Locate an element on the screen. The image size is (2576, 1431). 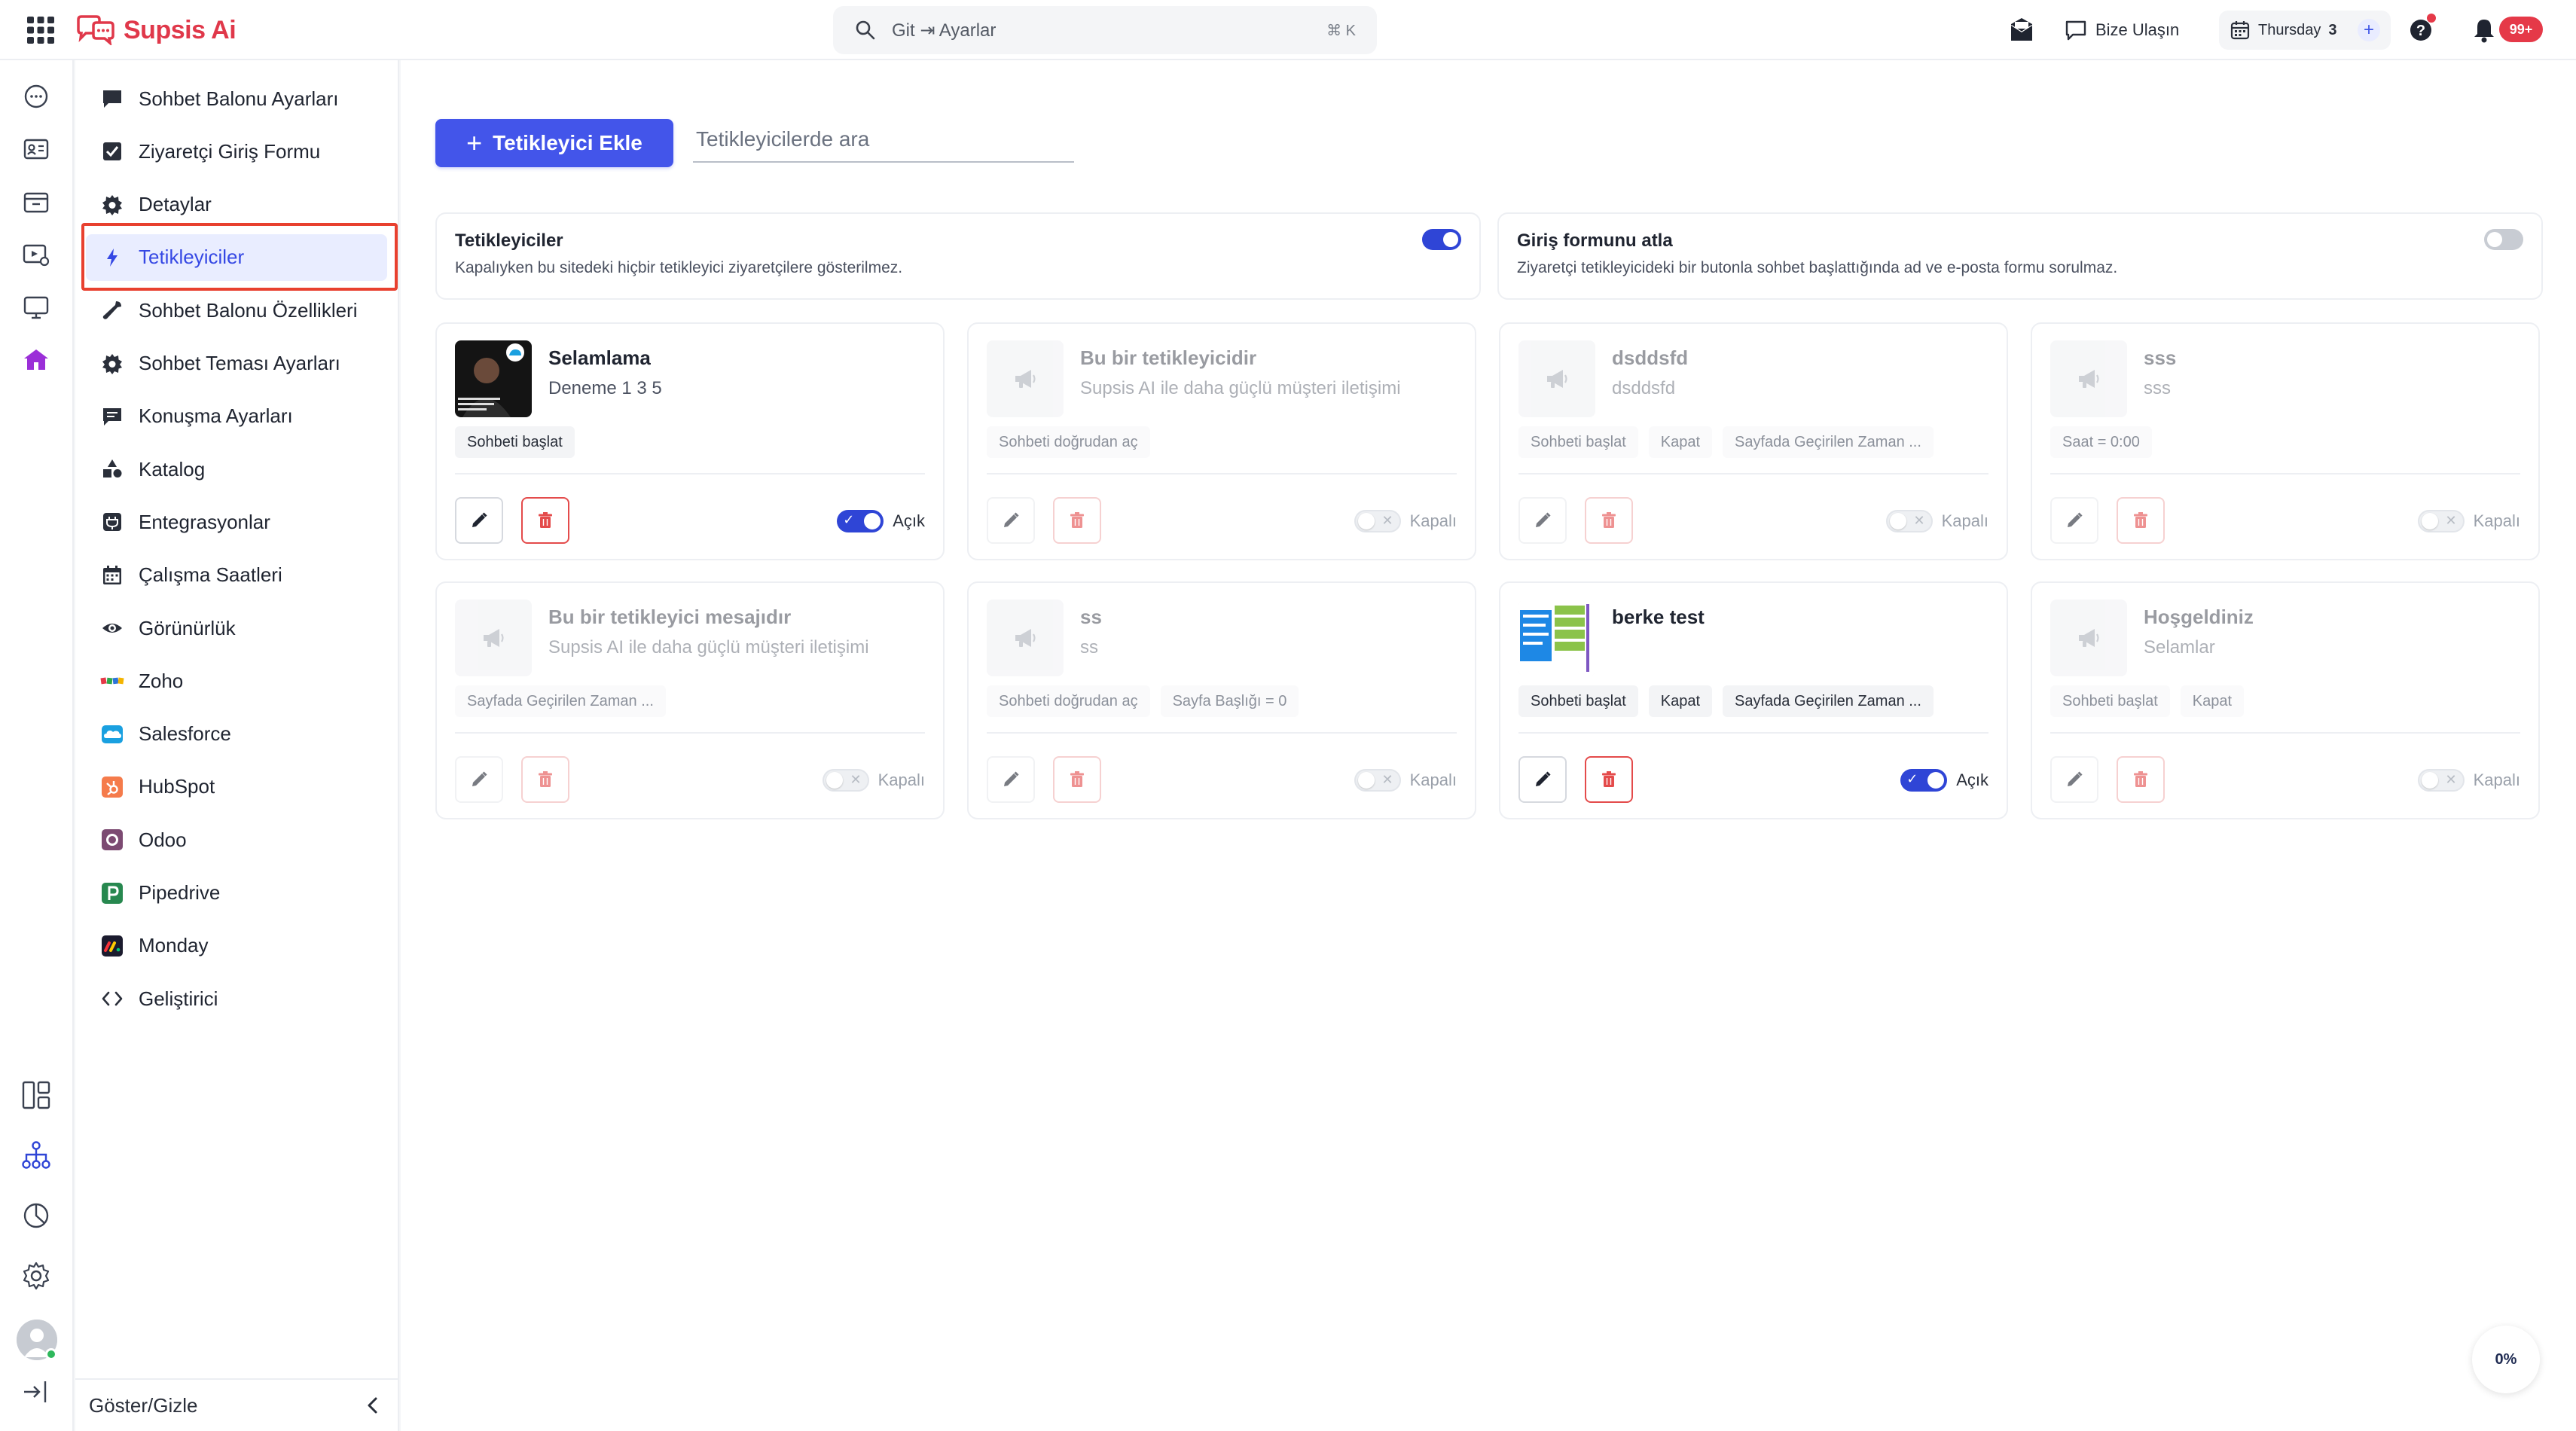
sidebar-item-label: Detaylar is located at coordinates (176, 205).